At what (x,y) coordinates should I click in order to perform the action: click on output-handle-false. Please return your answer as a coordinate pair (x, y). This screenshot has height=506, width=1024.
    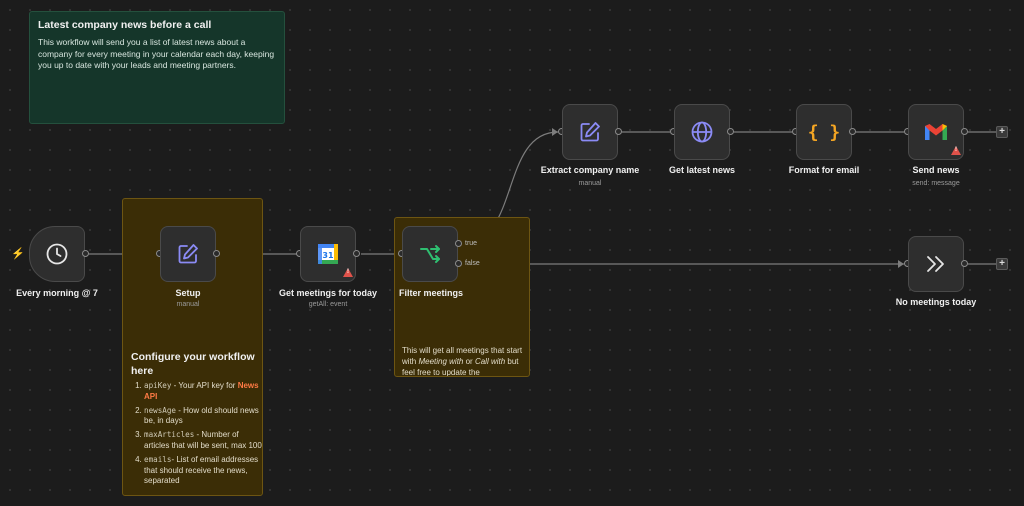
    Looking at the image, I should click on (458, 263).